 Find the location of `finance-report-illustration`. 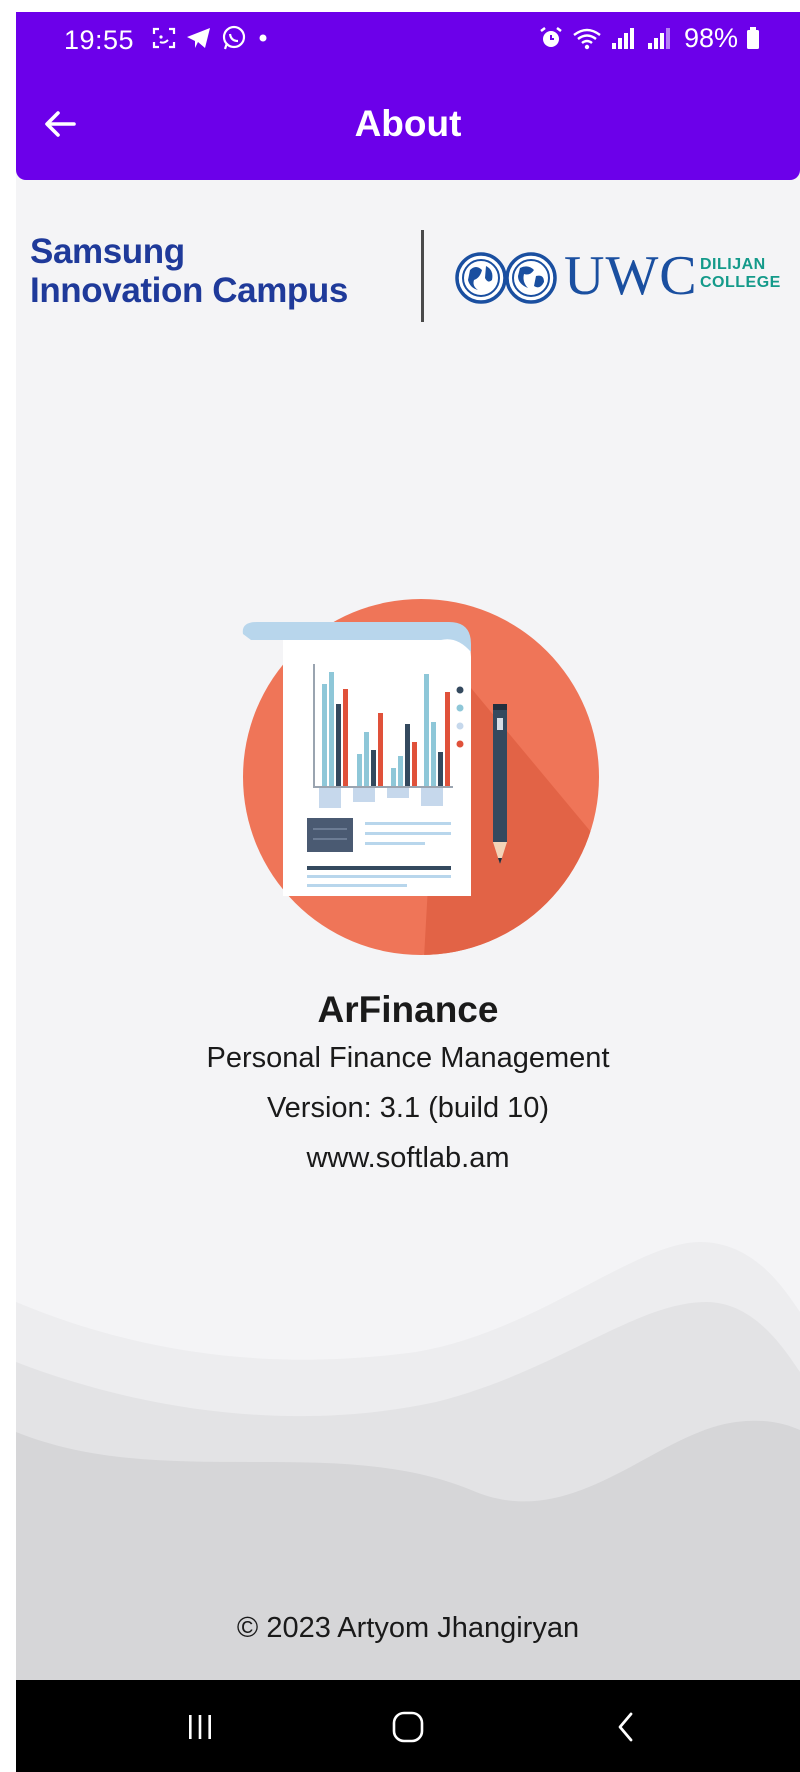

finance-report-illustration is located at coordinates (420, 777).